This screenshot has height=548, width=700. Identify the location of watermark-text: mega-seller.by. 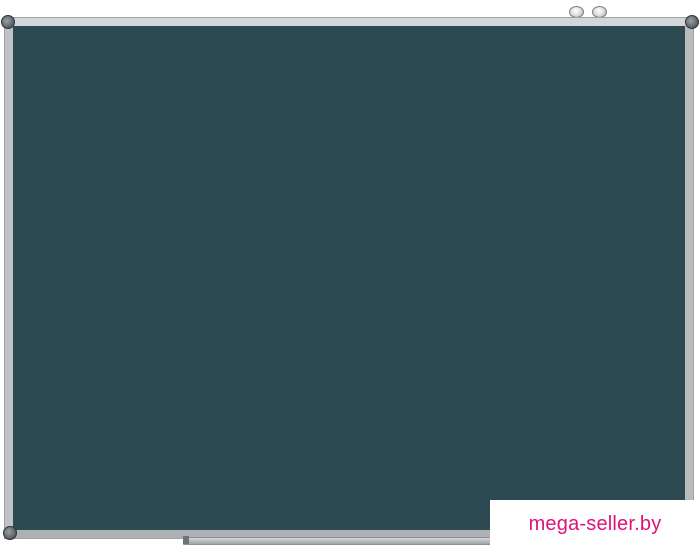
(595, 523).